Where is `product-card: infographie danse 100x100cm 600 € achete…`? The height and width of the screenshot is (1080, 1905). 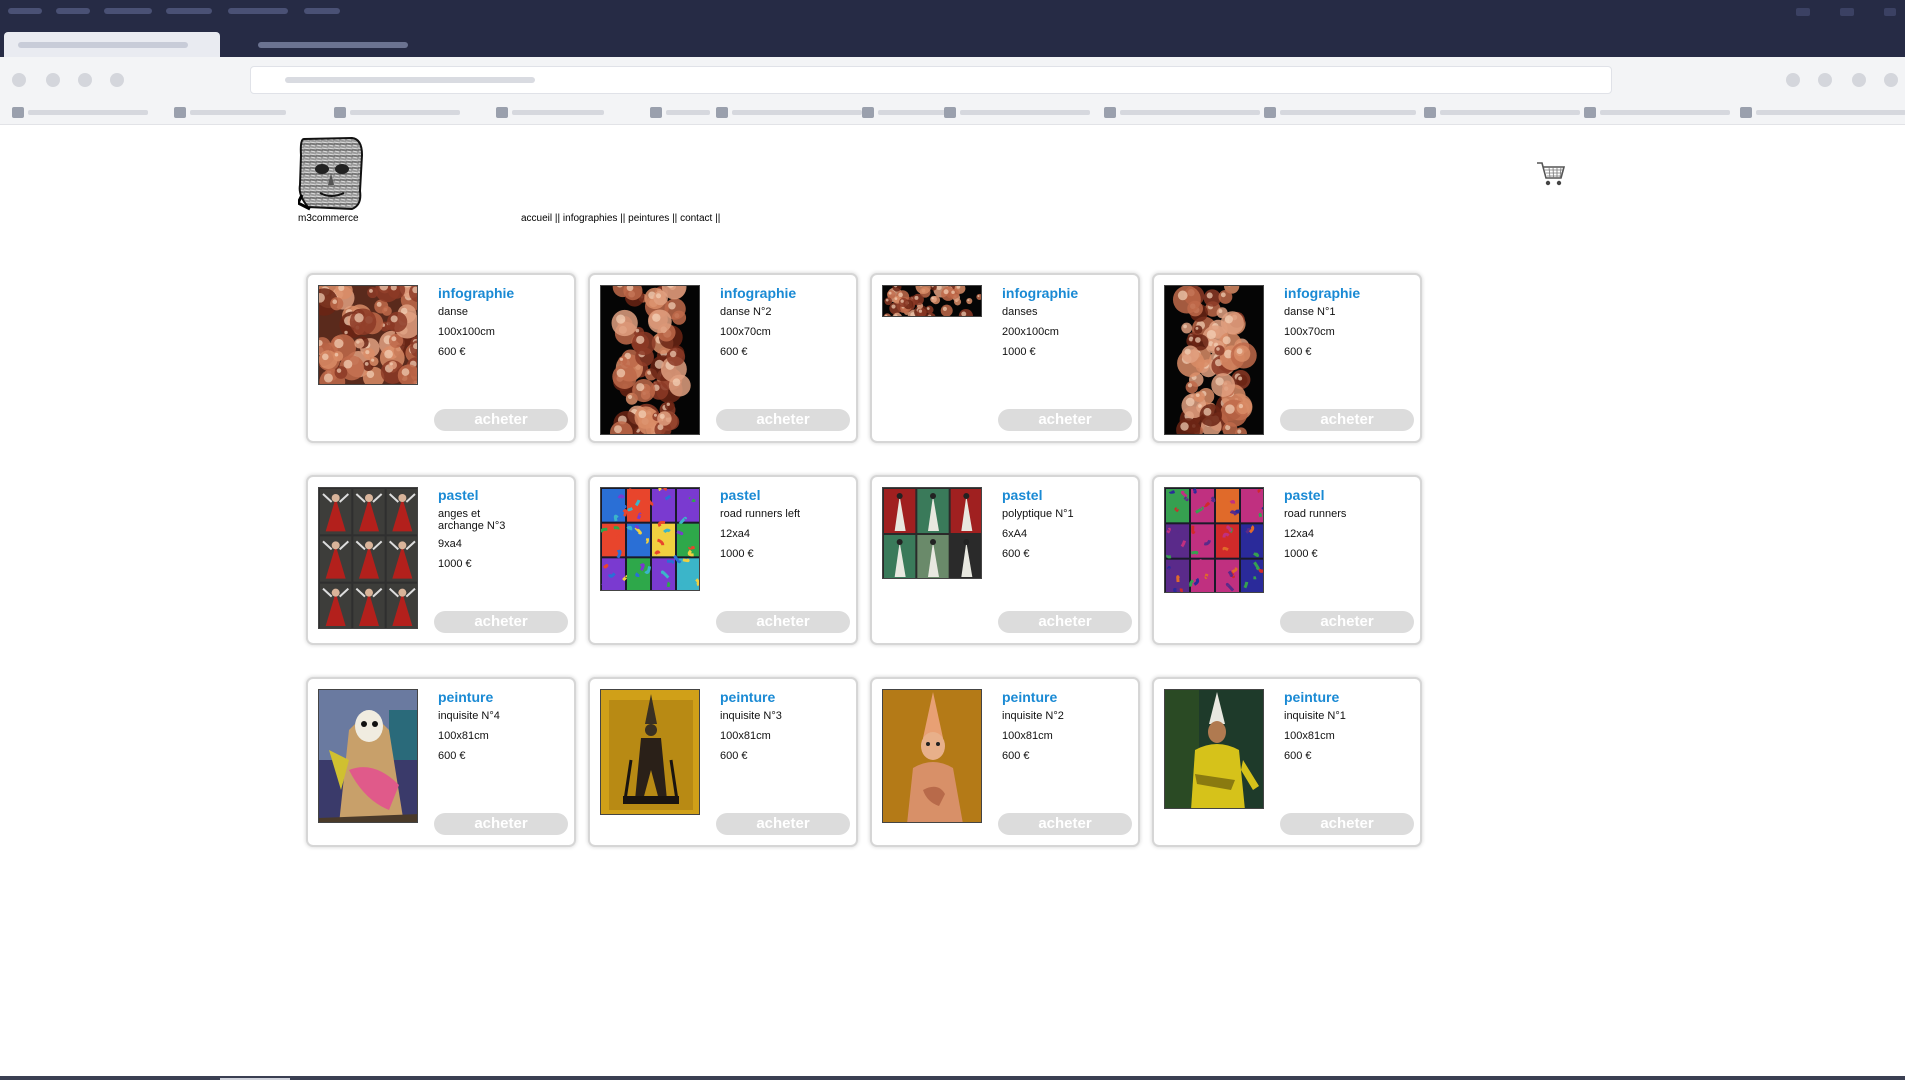 product-card: infographie danse 100x100cm 600 € achete… is located at coordinates (441, 358).